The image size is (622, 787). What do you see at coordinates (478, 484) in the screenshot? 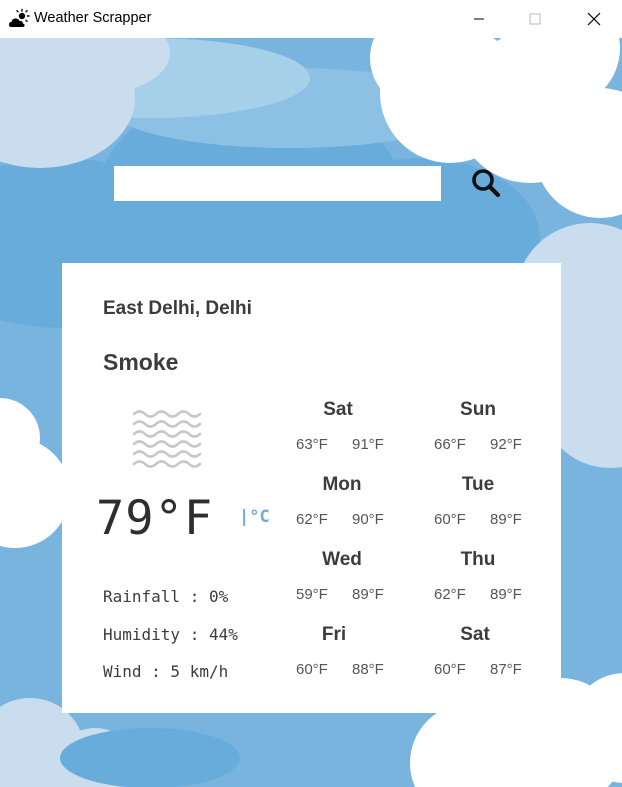
I see `forecast-day-name: Tue` at bounding box center [478, 484].